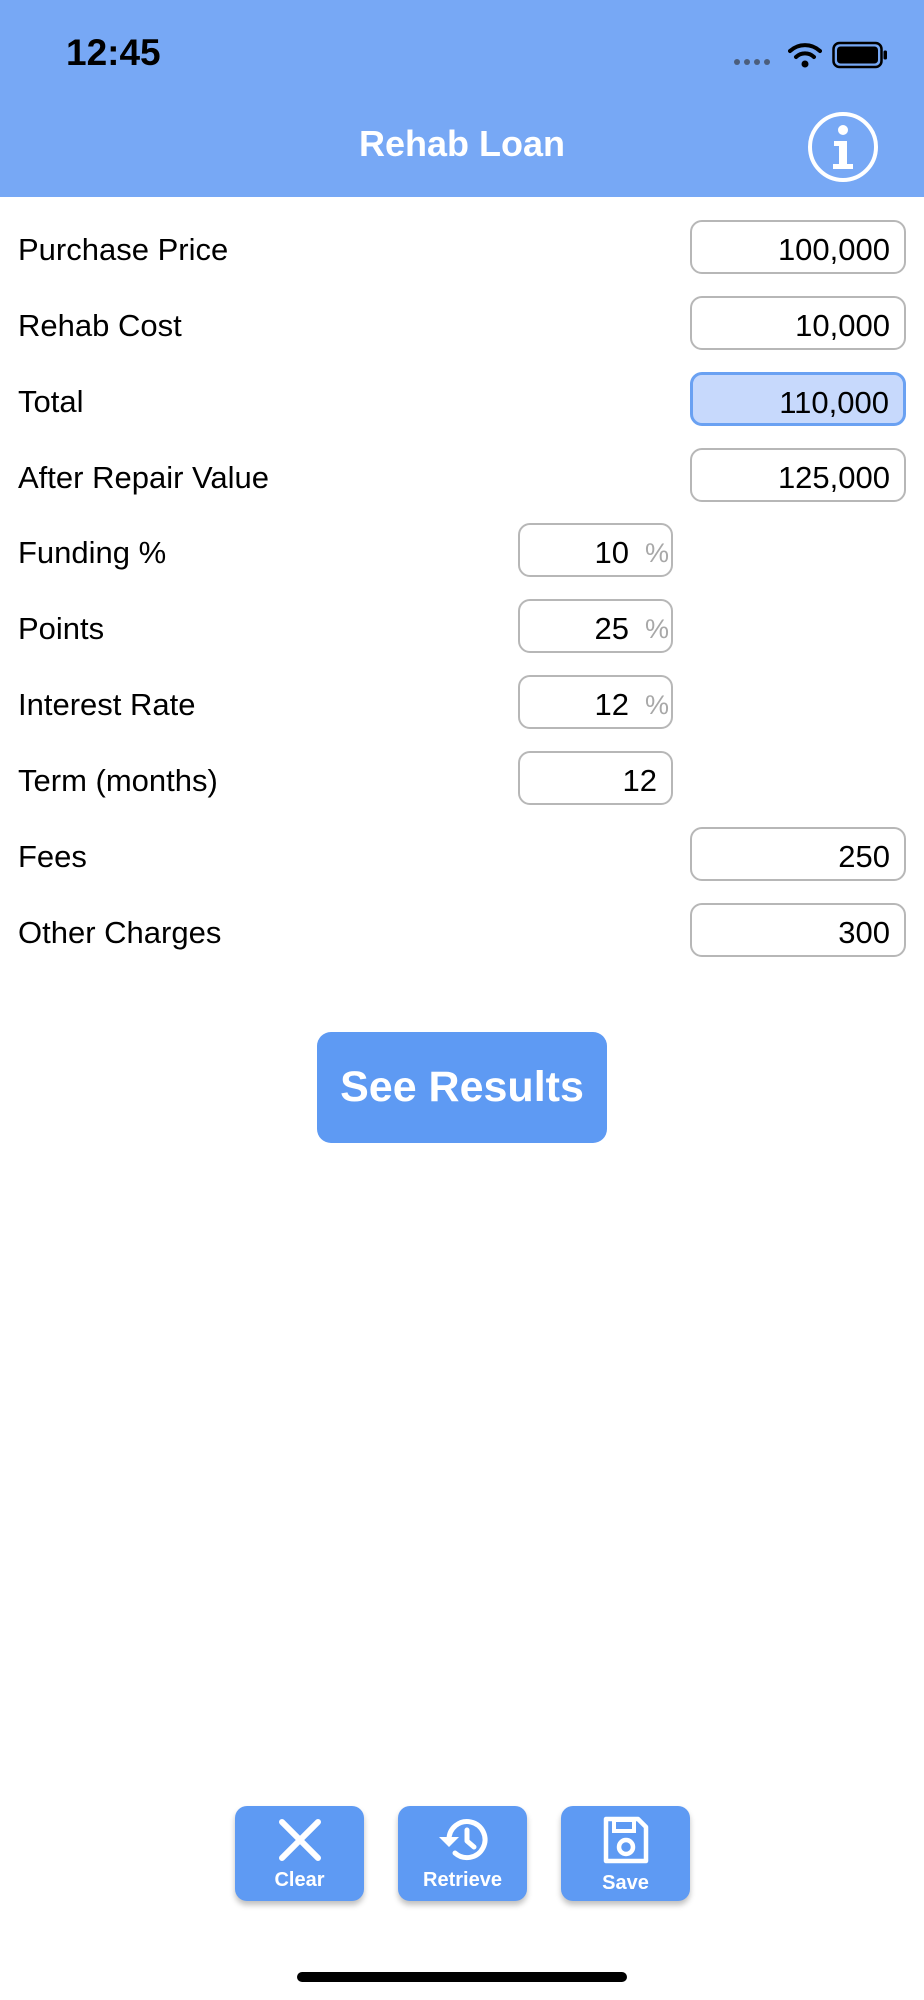 The image size is (924, 2000). I want to click on page-title: Rehab Loan, so click(461, 143).